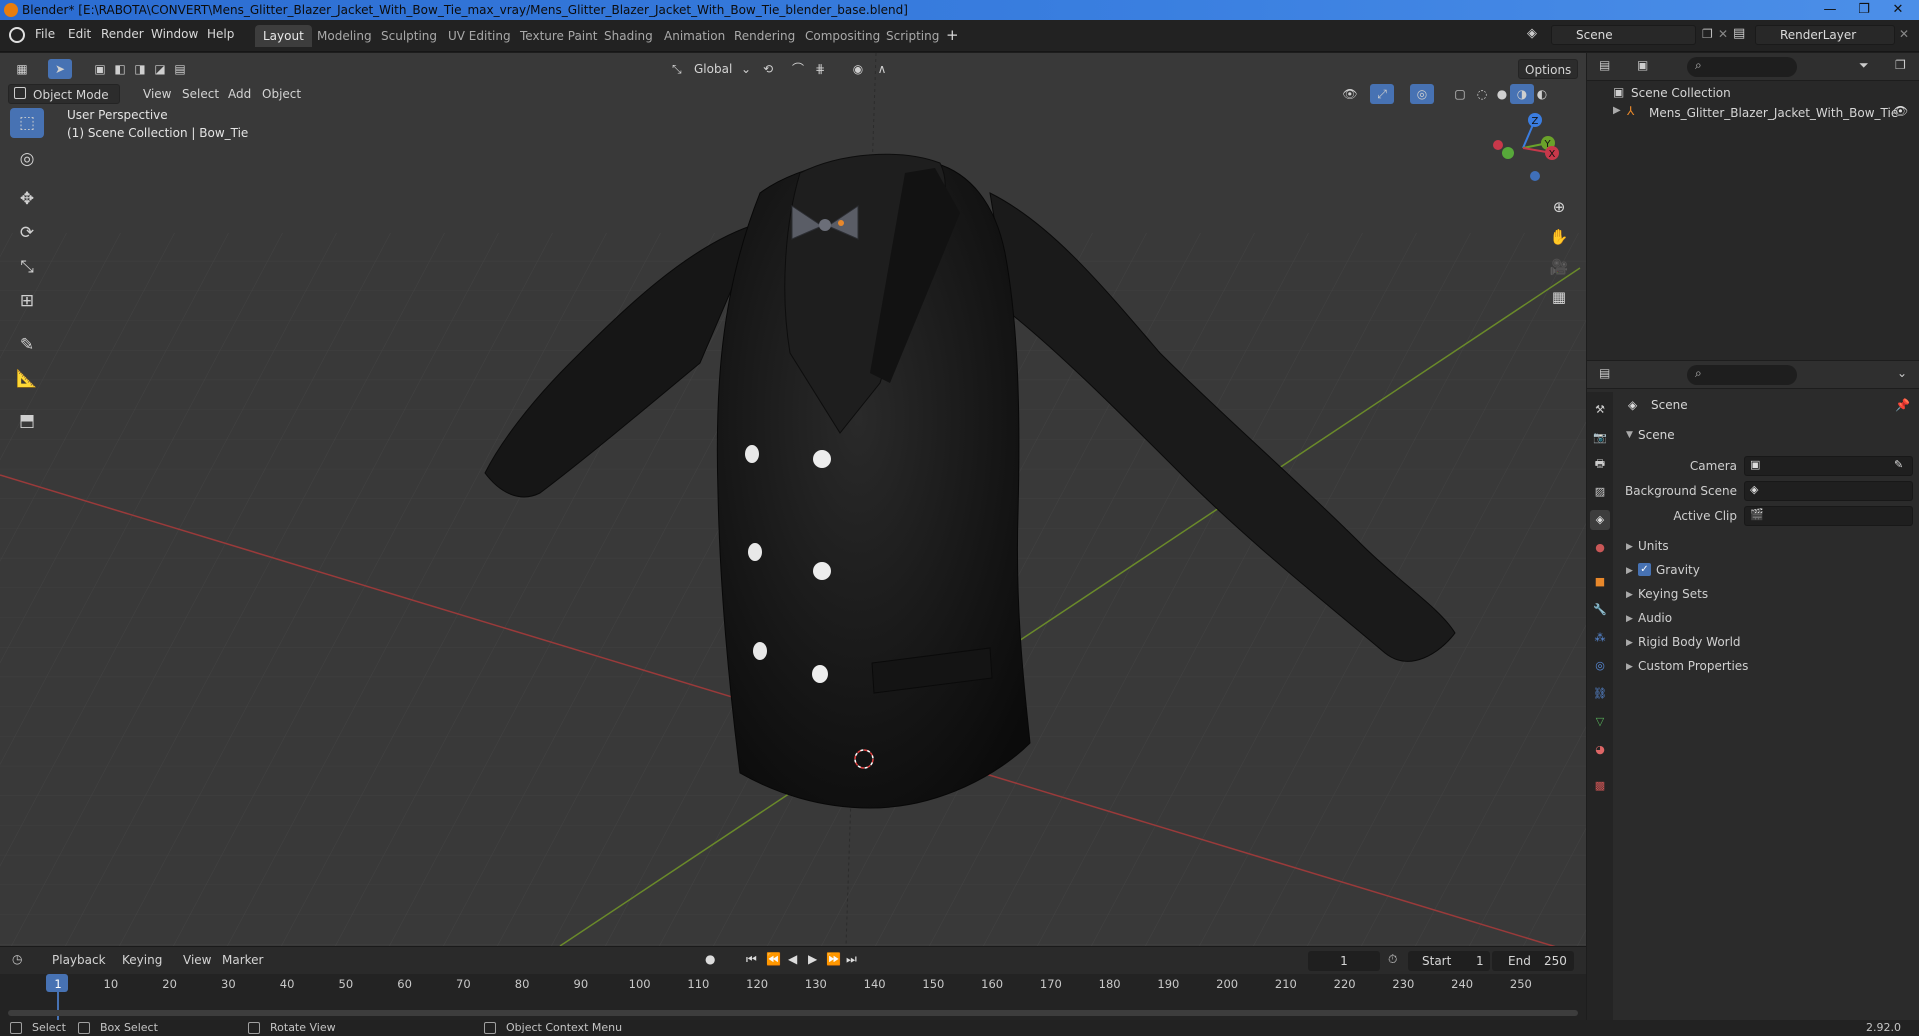 The width and height of the screenshot is (1919, 1036). I want to click on outliner-search-input, so click(1742, 67).